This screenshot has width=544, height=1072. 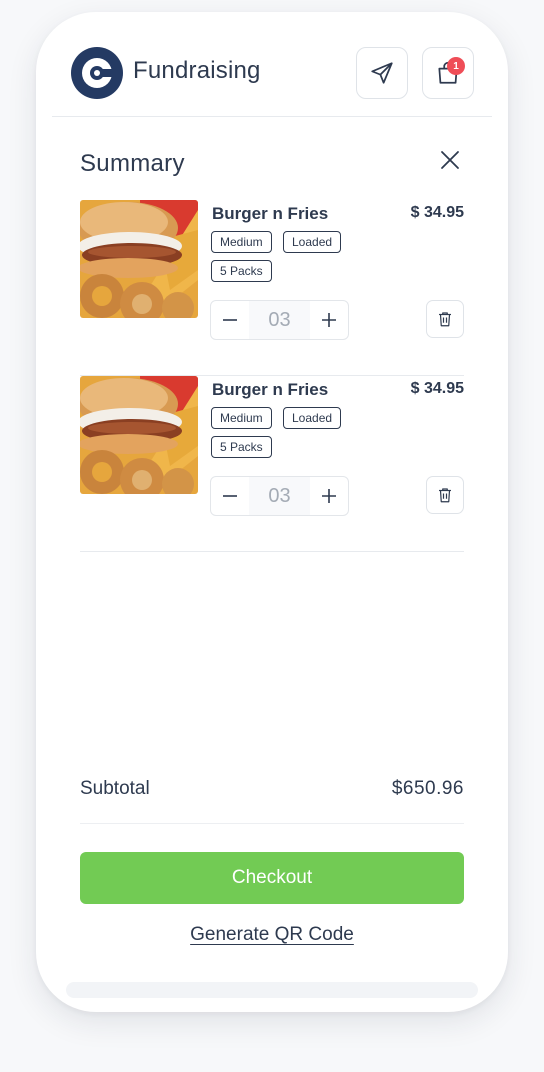 I want to click on logo-icon, so click(x=97, y=73).